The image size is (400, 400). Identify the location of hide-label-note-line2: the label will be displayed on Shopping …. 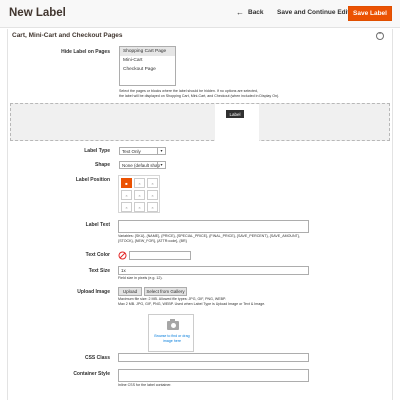
(199, 96).